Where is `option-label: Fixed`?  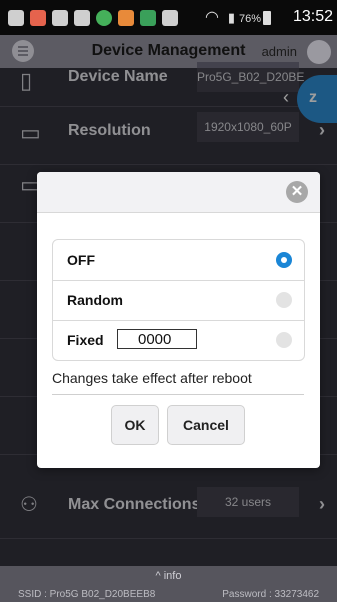
option-label: Fixed is located at coordinates (85, 340).